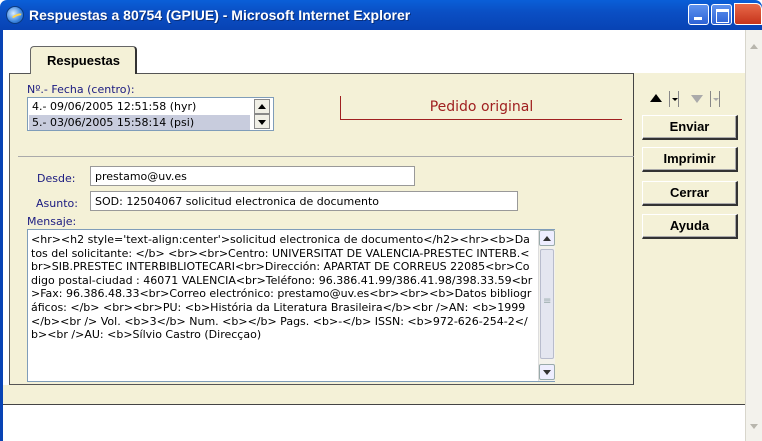 This screenshot has height=441, width=762. Describe the element at coordinates (139, 122) in the screenshot. I see `list-item-selected: 5.- 03/06/2005 15:58:14 (psi)` at that location.